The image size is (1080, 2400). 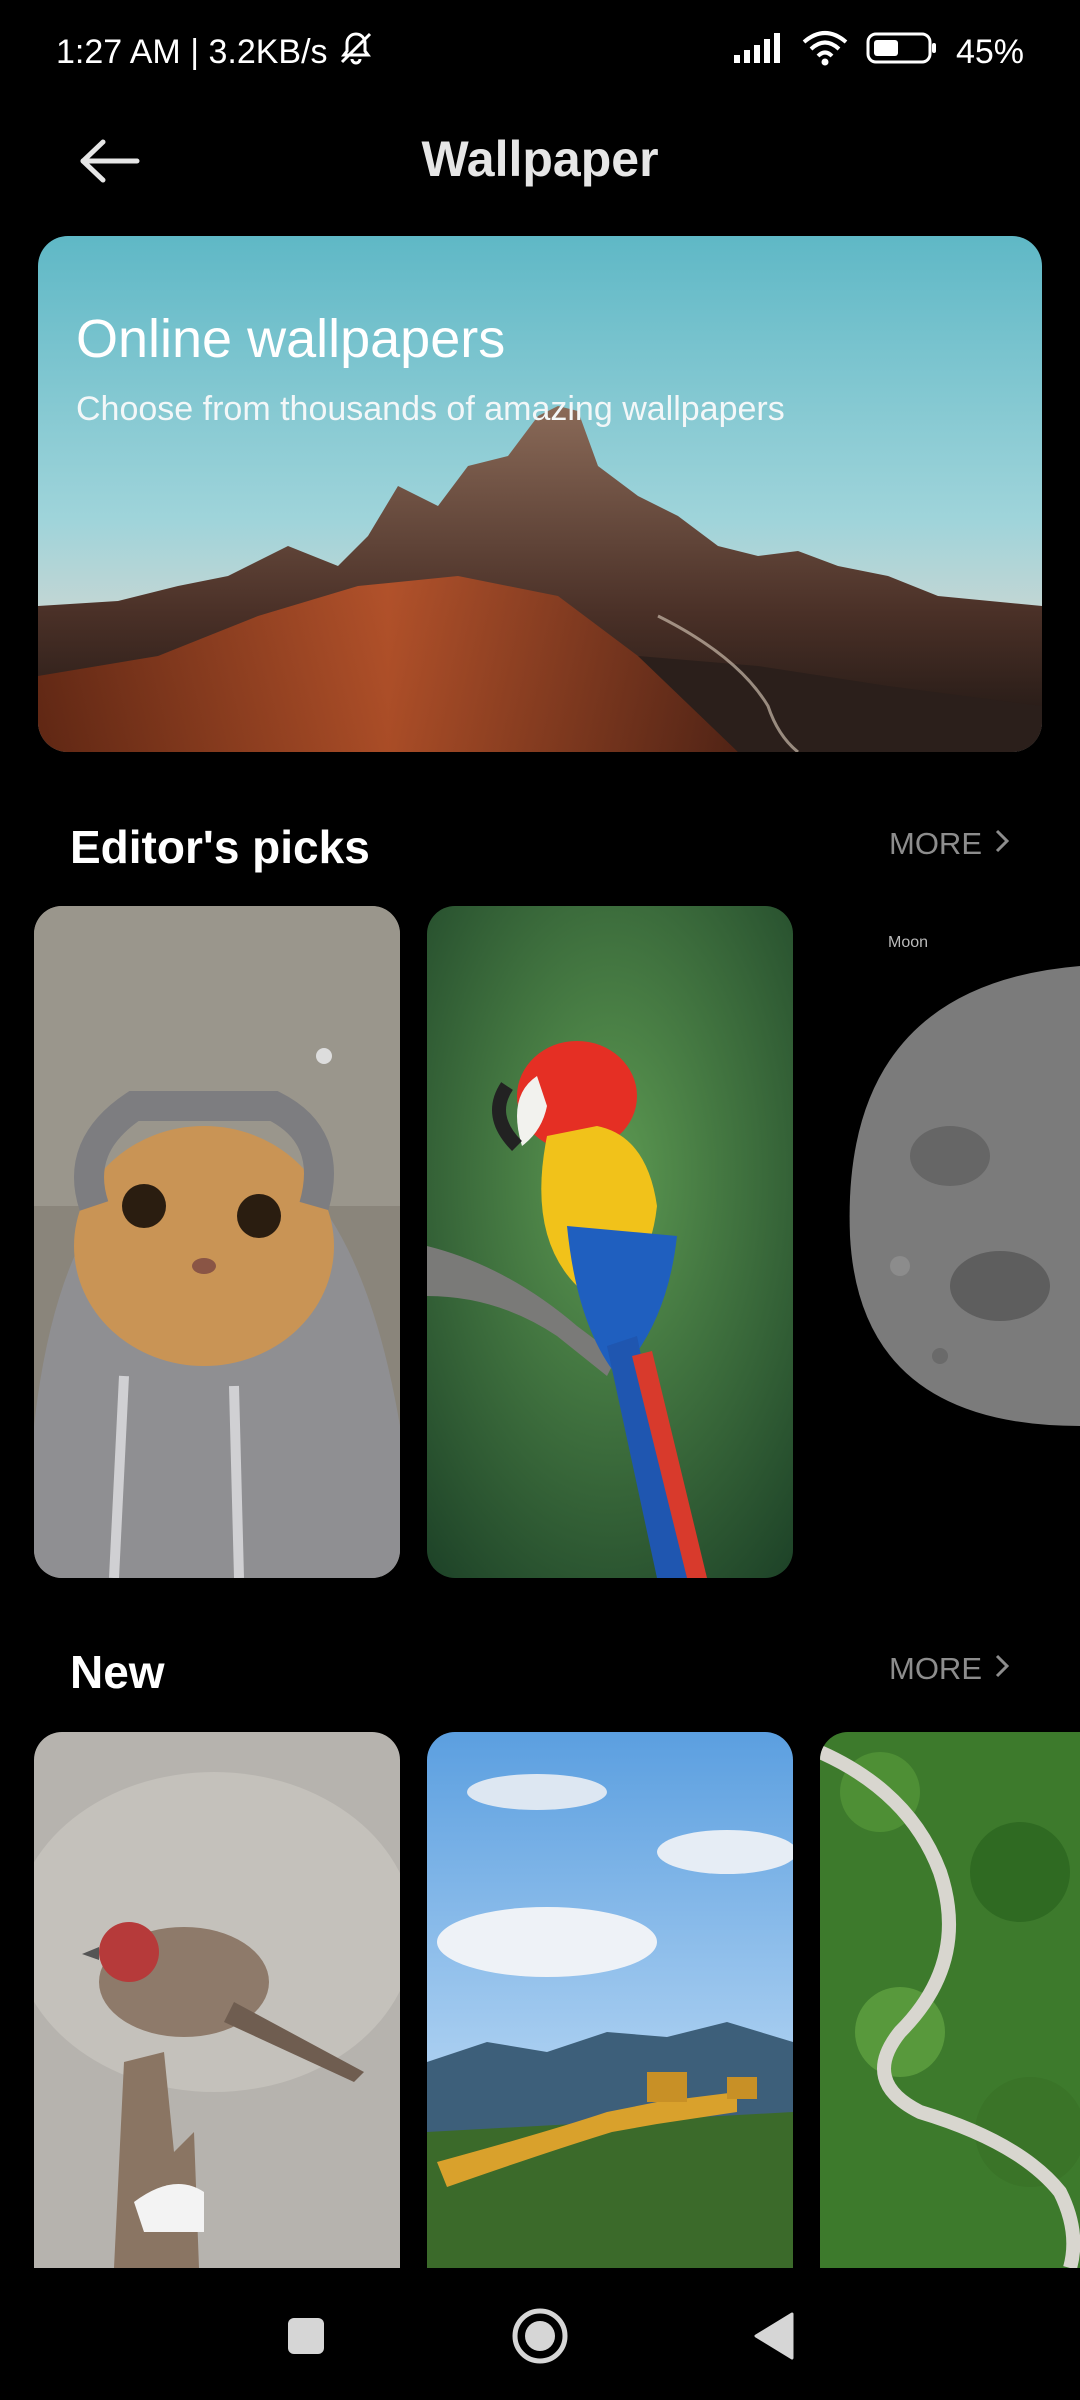 I want to click on page-title: Wallpaper, so click(x=540, y=159).